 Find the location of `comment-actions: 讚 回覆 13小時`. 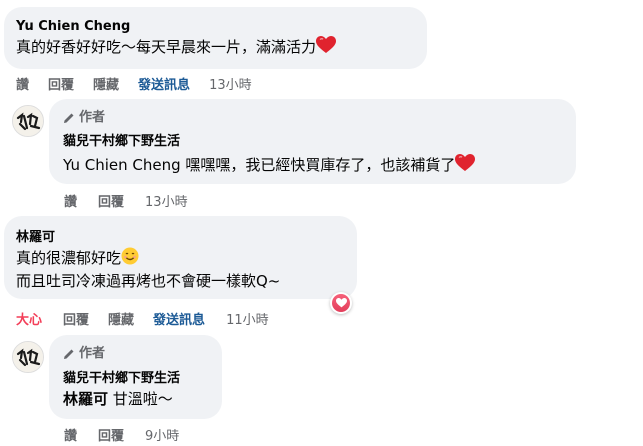

comment-actions: 讚 回覆 13小時 is located at coordinates (126, 200).